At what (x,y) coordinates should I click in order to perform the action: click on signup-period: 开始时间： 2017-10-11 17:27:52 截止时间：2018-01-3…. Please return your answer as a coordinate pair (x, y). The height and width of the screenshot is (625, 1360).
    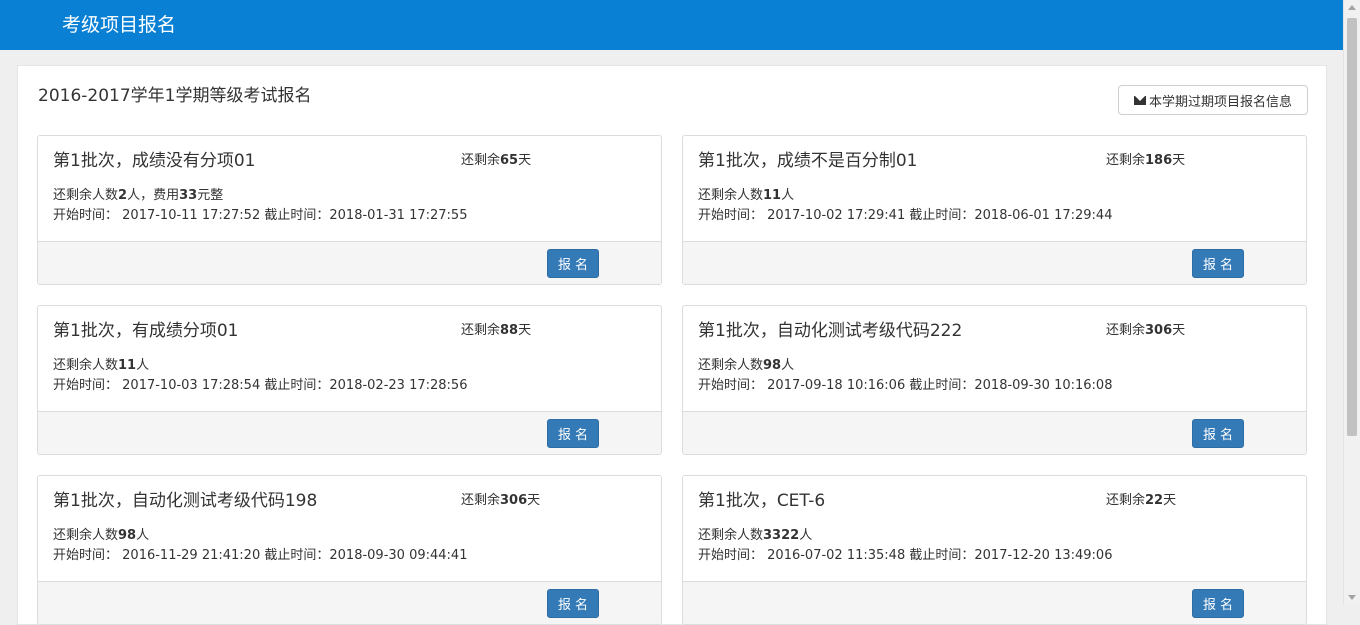
    Looking at the image, I should click on (260, 215).